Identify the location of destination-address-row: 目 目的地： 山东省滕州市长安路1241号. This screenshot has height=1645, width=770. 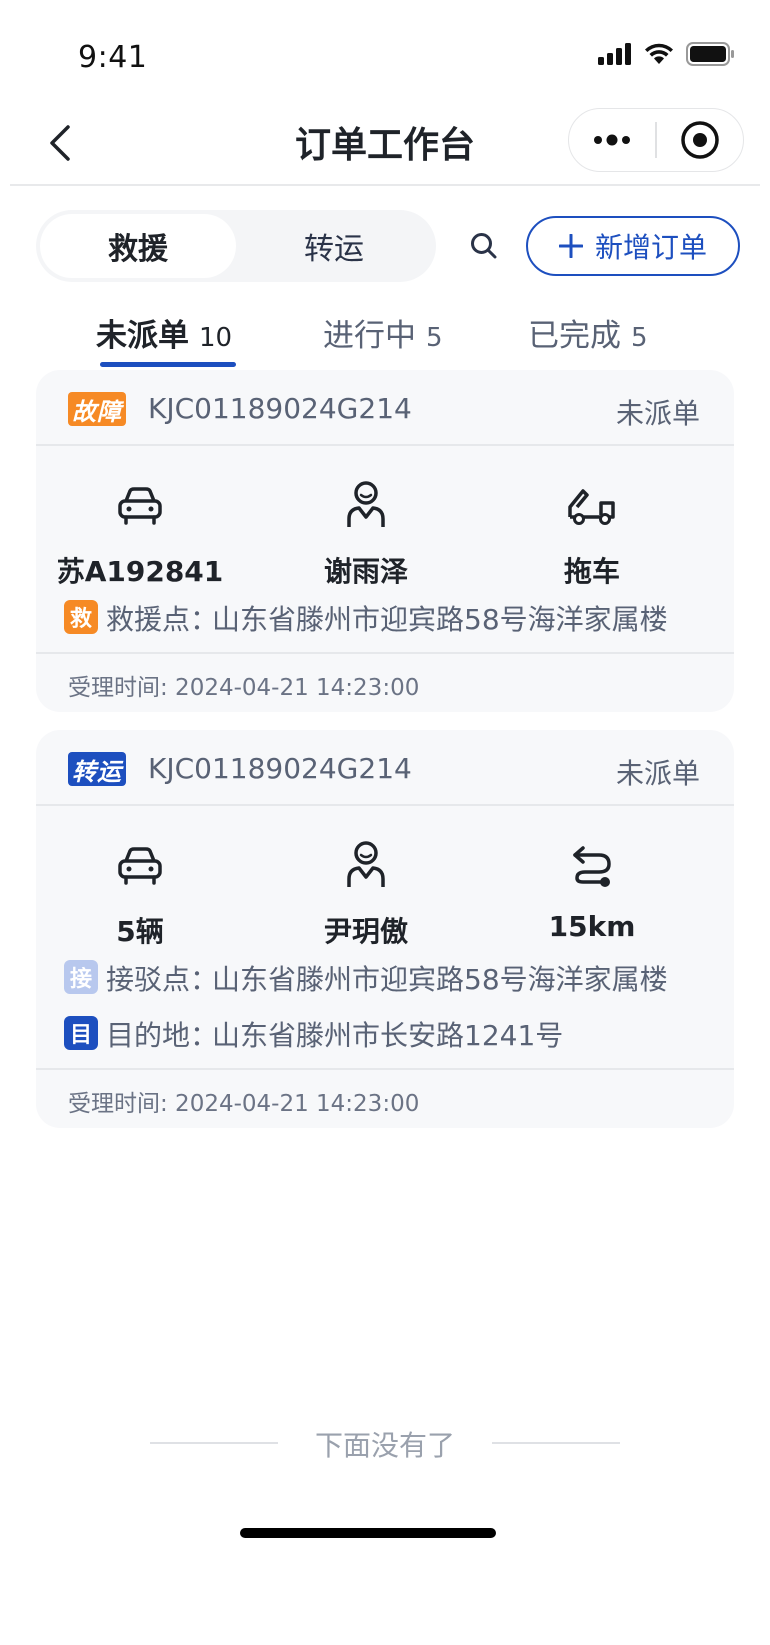
(385, 1034).